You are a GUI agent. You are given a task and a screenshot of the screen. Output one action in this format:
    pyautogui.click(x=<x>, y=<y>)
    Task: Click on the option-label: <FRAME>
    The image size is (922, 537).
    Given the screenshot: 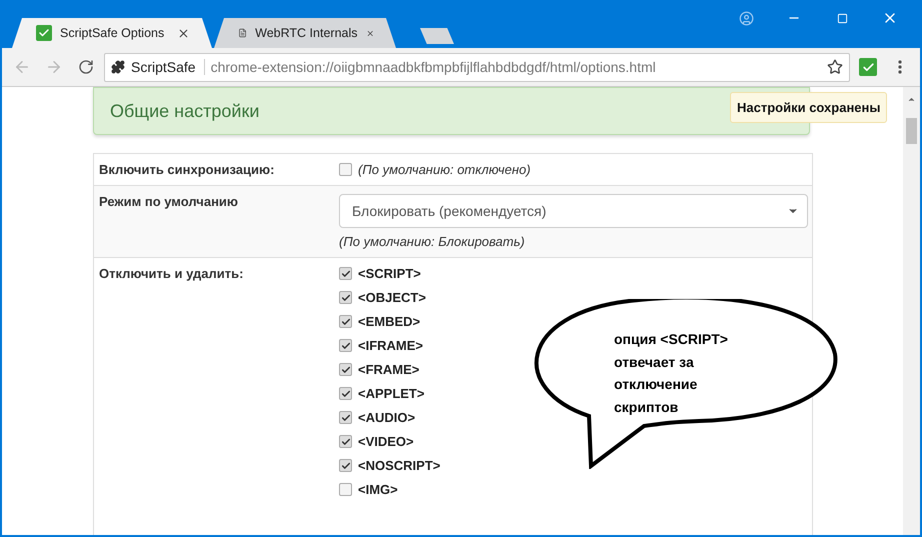 What is the action you would take?
    pyautogui.click(x=389, y=369)
    